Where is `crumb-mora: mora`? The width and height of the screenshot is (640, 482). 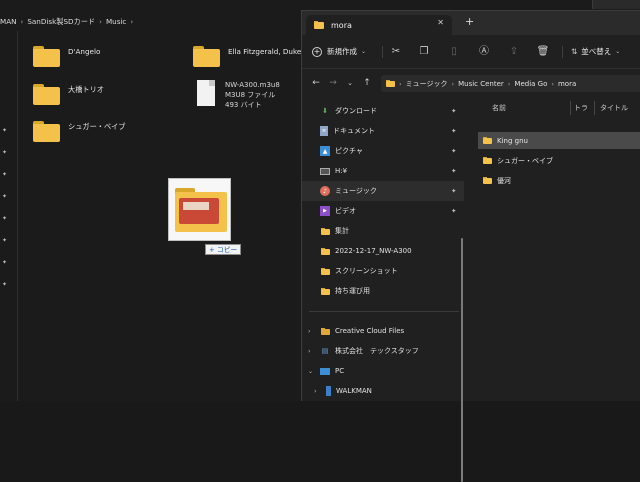 crumb-mora: mora is located at coordinates (567, 84).